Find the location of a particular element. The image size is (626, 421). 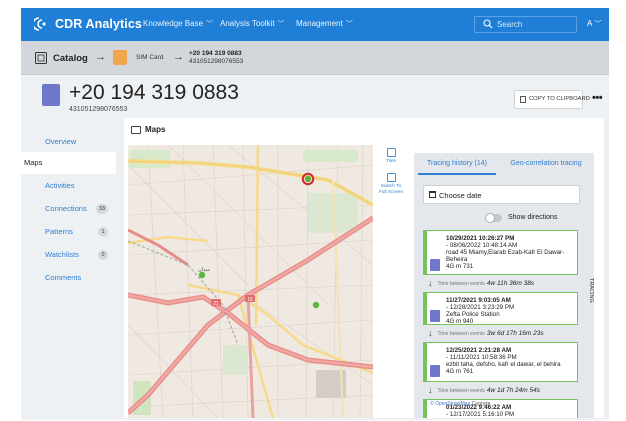

sidebar-item-label: Watchlists is located at coordinates (62, 254).